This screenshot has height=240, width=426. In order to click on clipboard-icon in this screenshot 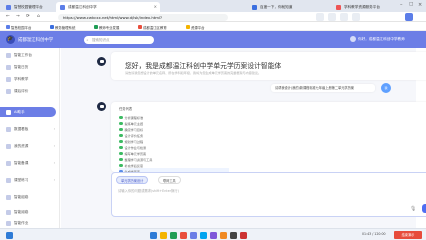, I will do `click(8, 180)`.